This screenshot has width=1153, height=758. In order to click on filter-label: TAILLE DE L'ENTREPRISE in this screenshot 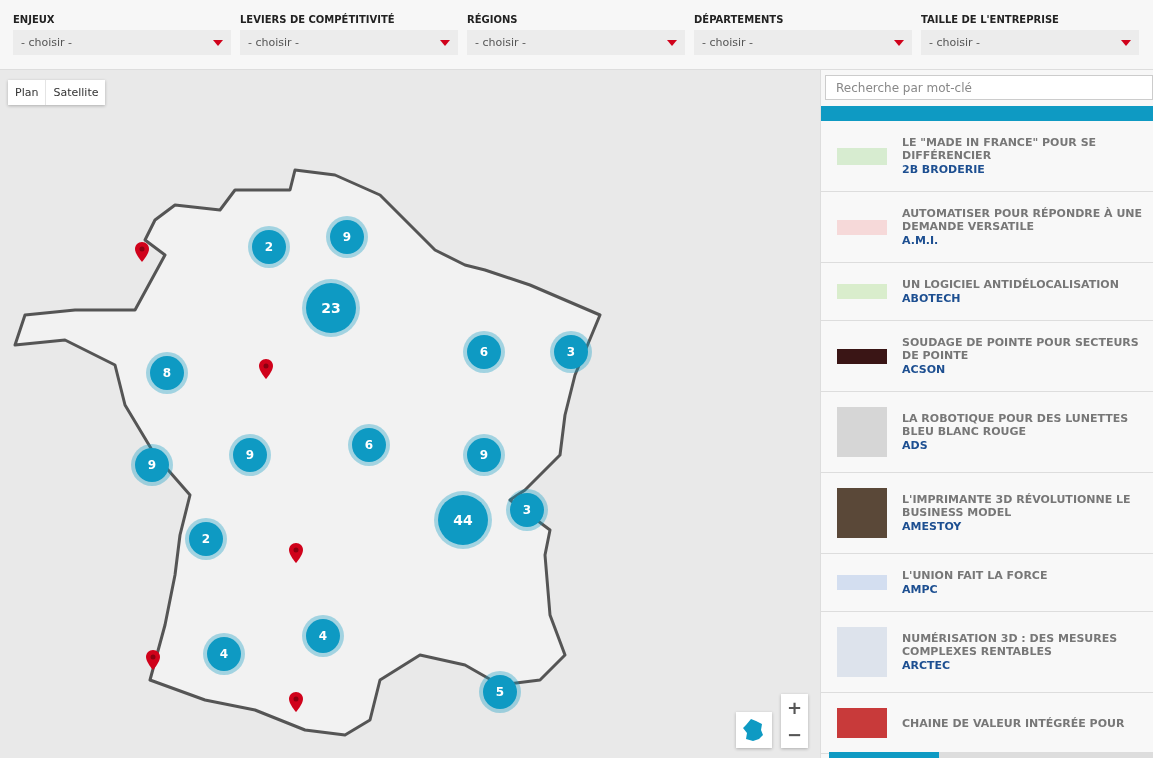, I will do `click(990, 19)`.